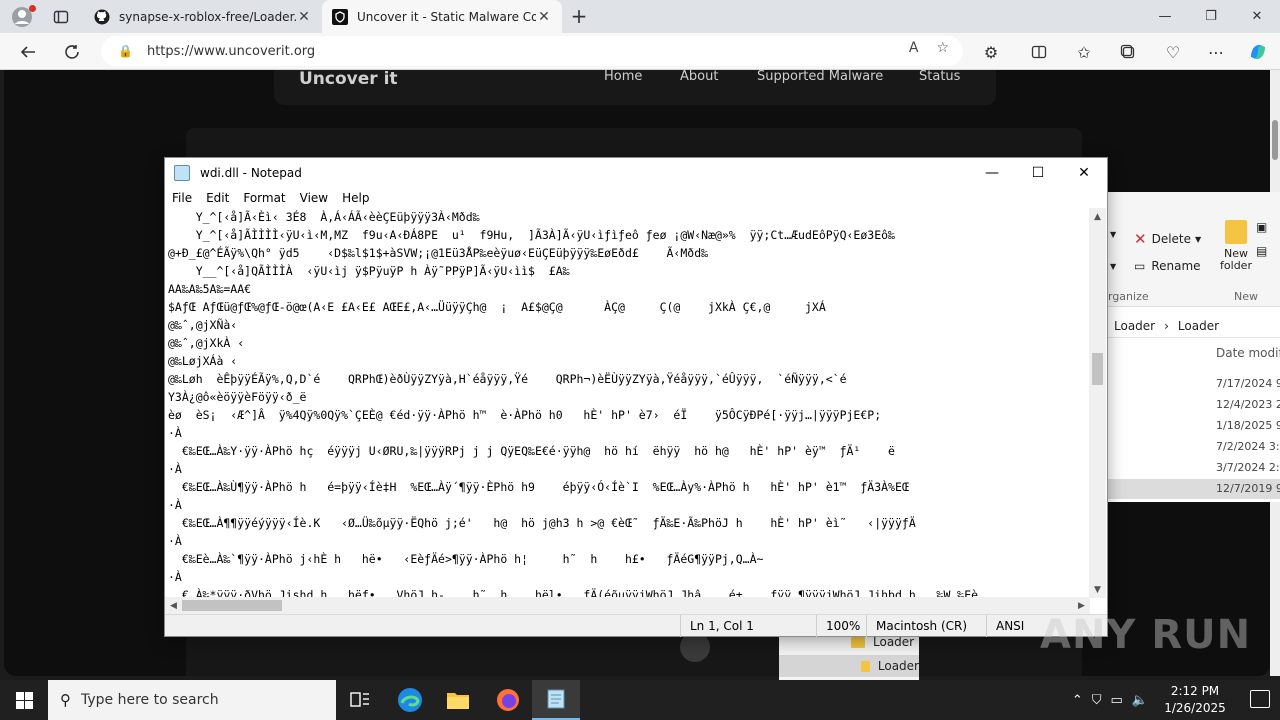  I want to click on nav-supported-malware: Supported Malware, so click(820, 77).